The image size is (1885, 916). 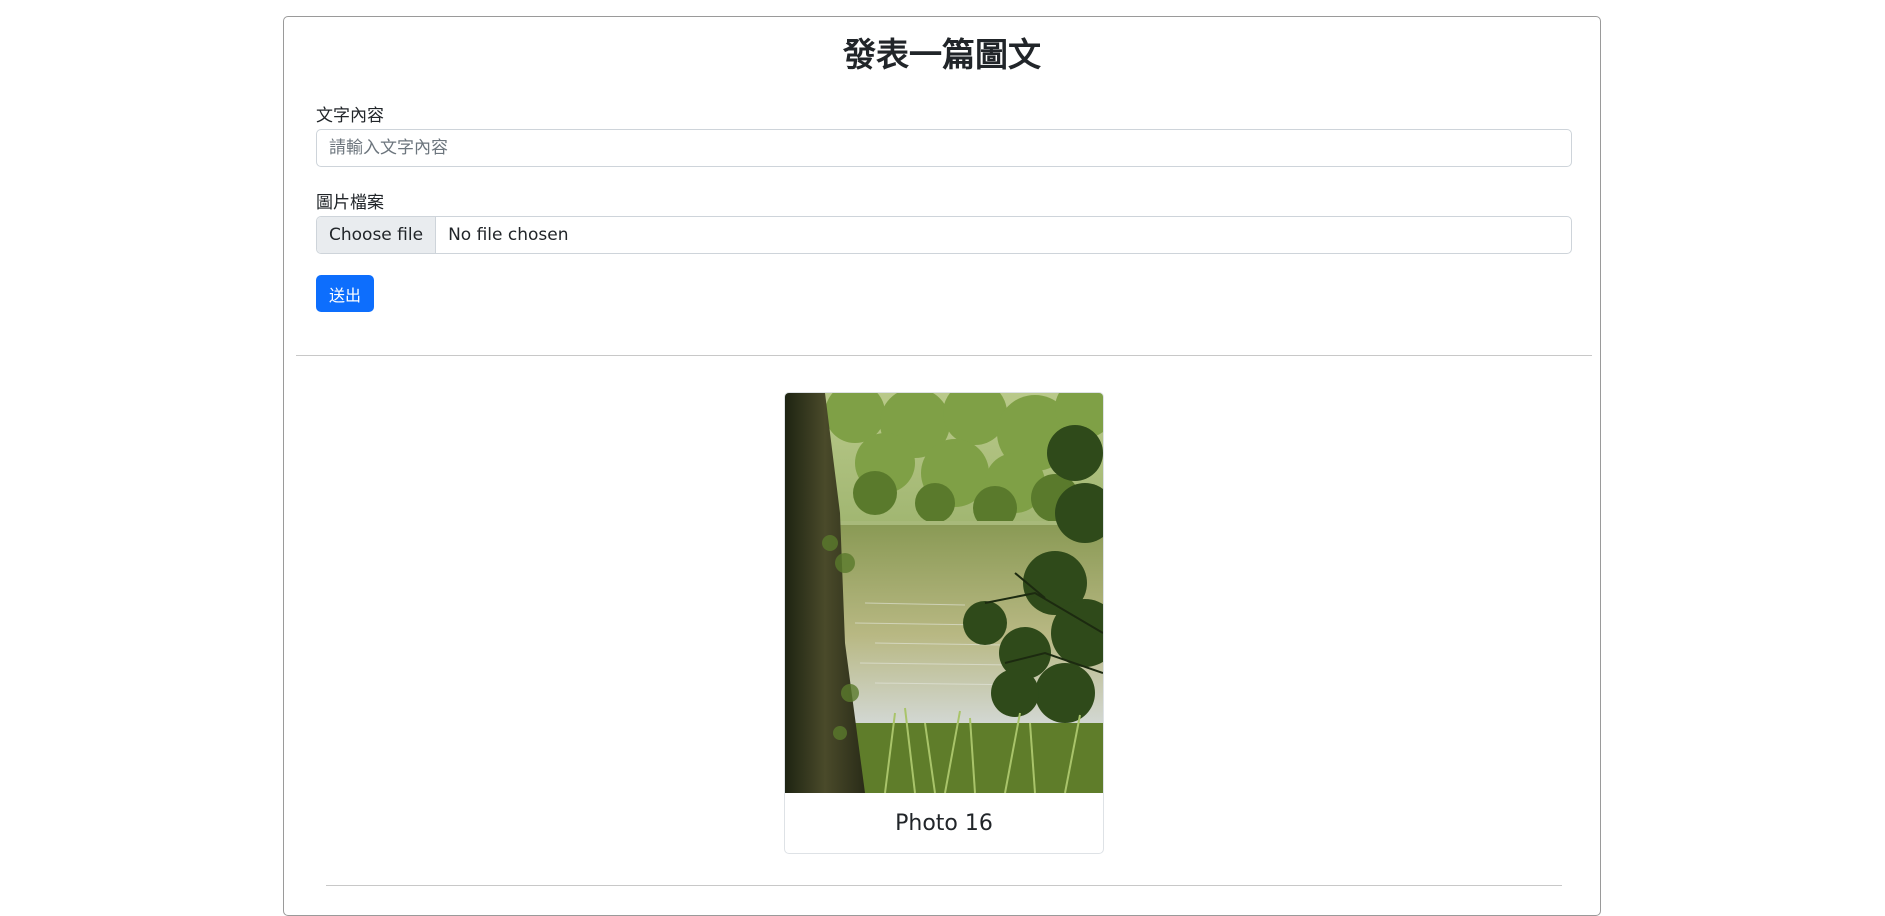 I want to click on text-content-input, so click(x=944, y=148).